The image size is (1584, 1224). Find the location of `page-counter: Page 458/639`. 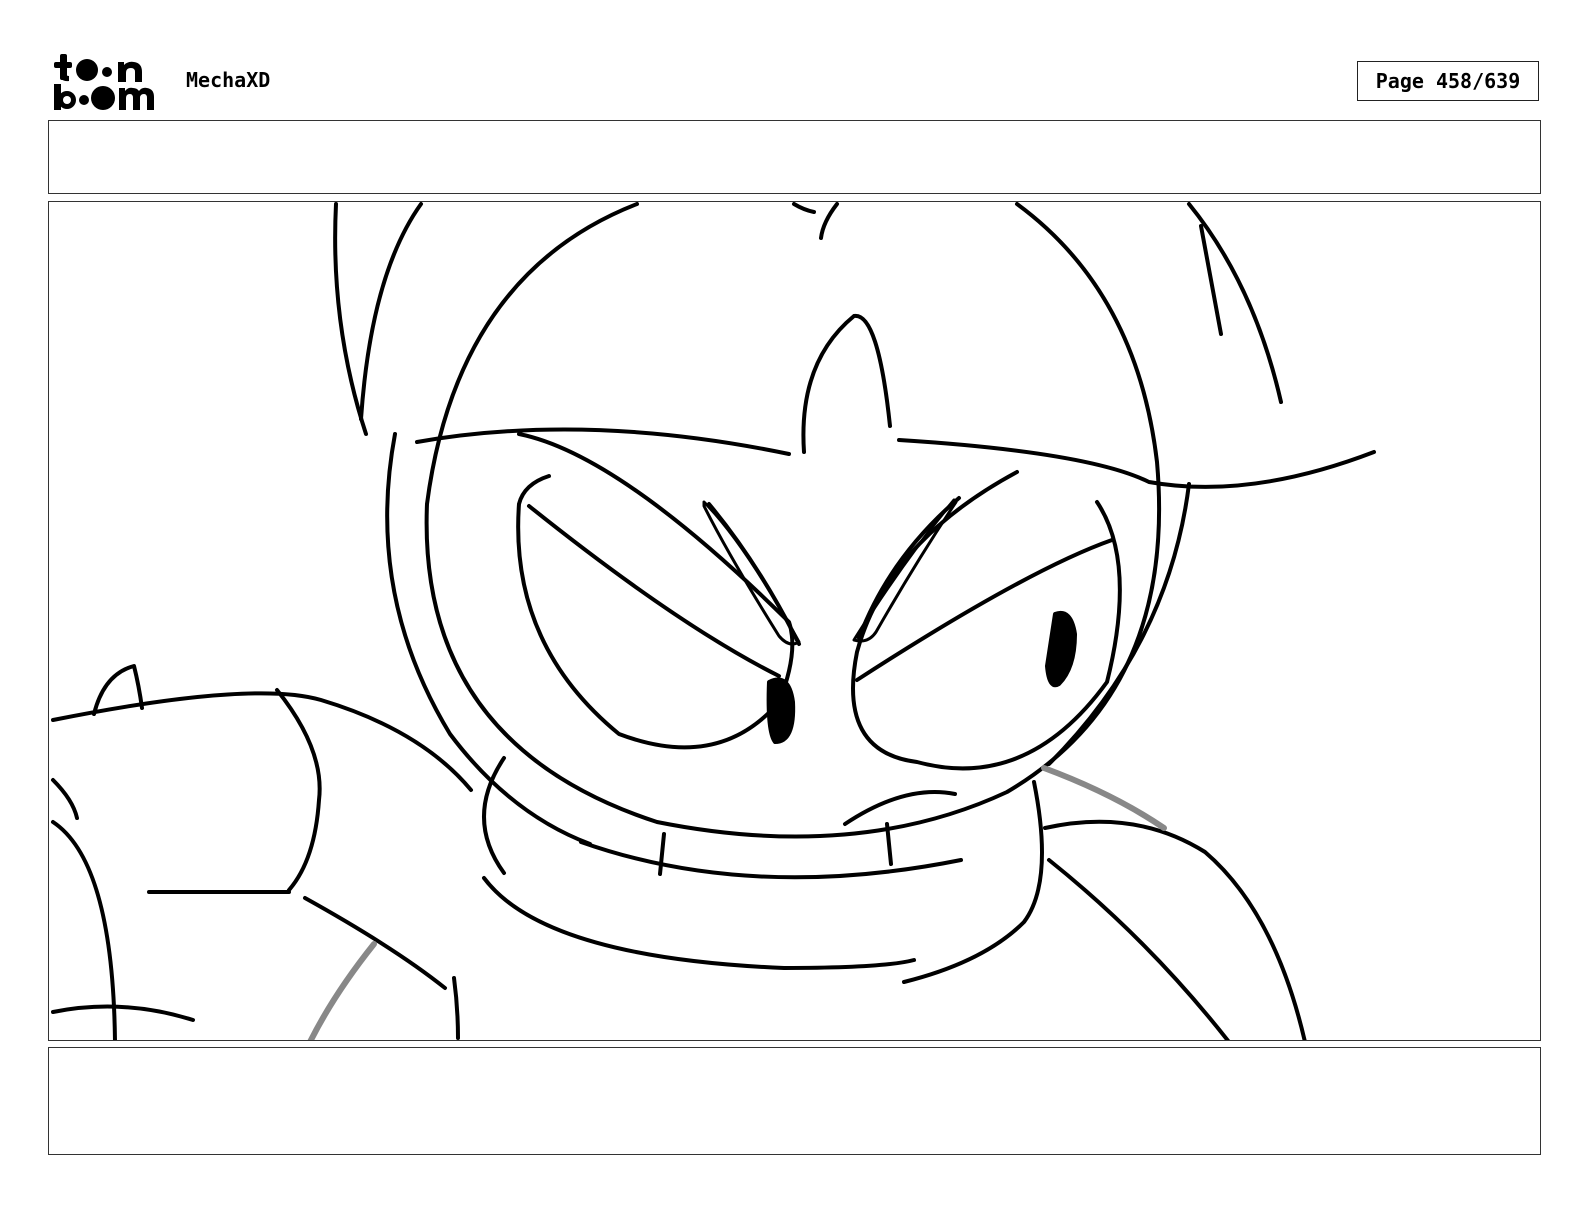

page-counter: Page 458/639 is located at coordinates (1448, 81).